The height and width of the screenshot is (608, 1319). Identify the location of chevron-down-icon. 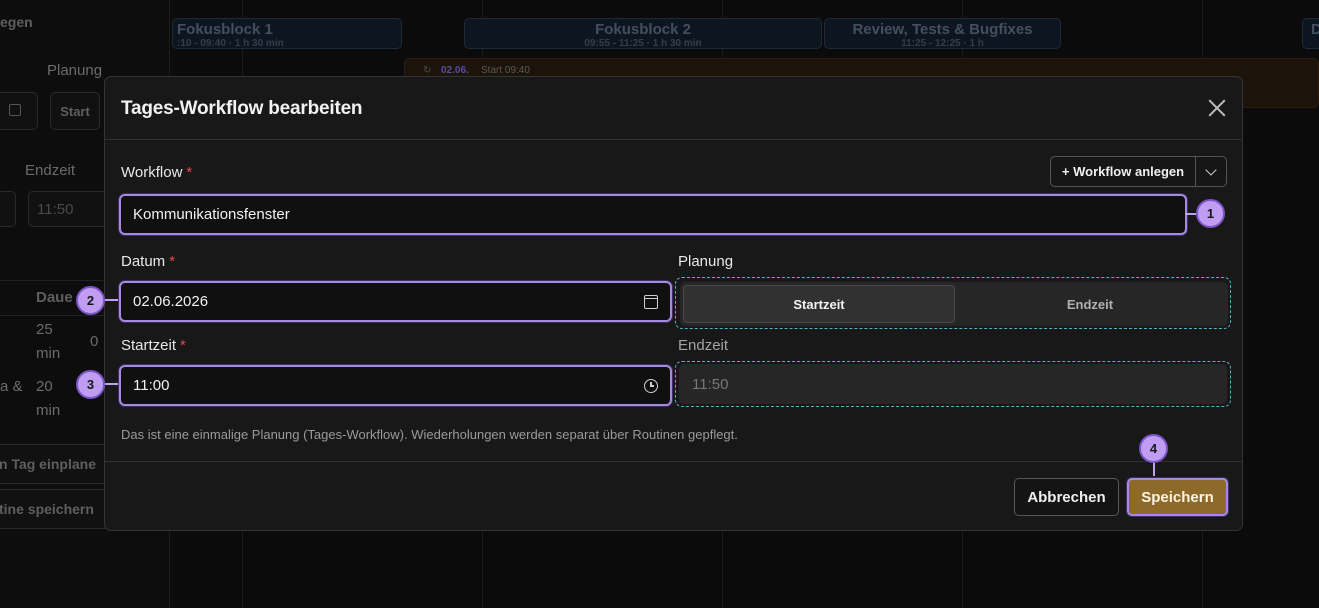
(1211, 169).